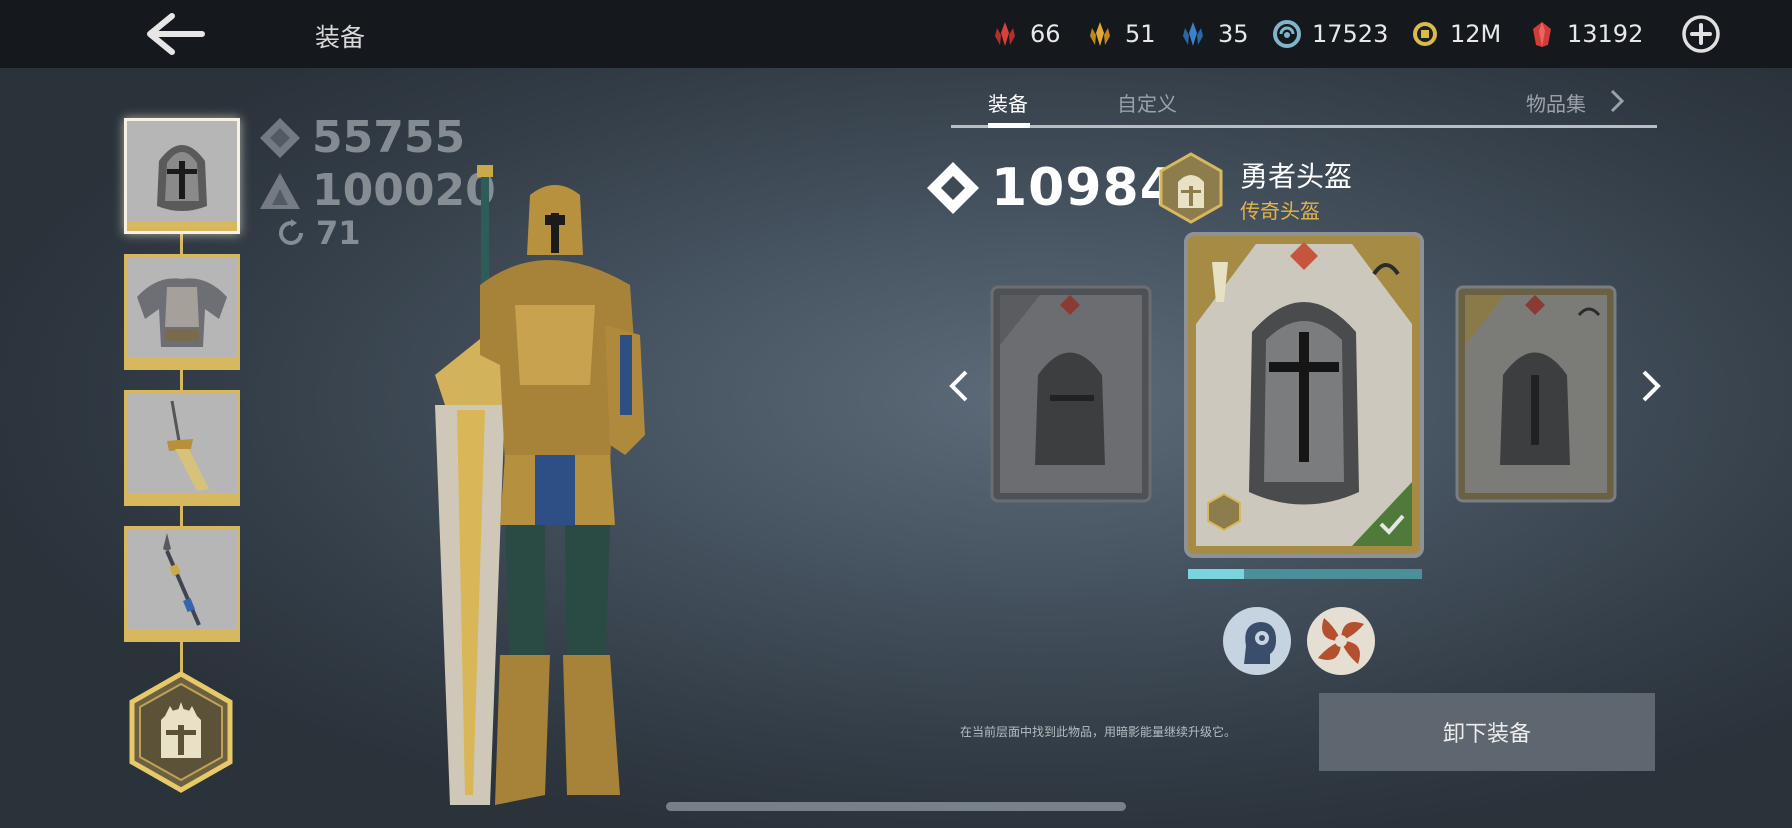 This screenshot has width=1792, height=828. I want to click on shadow-energy-icon, so click(1287, 34).